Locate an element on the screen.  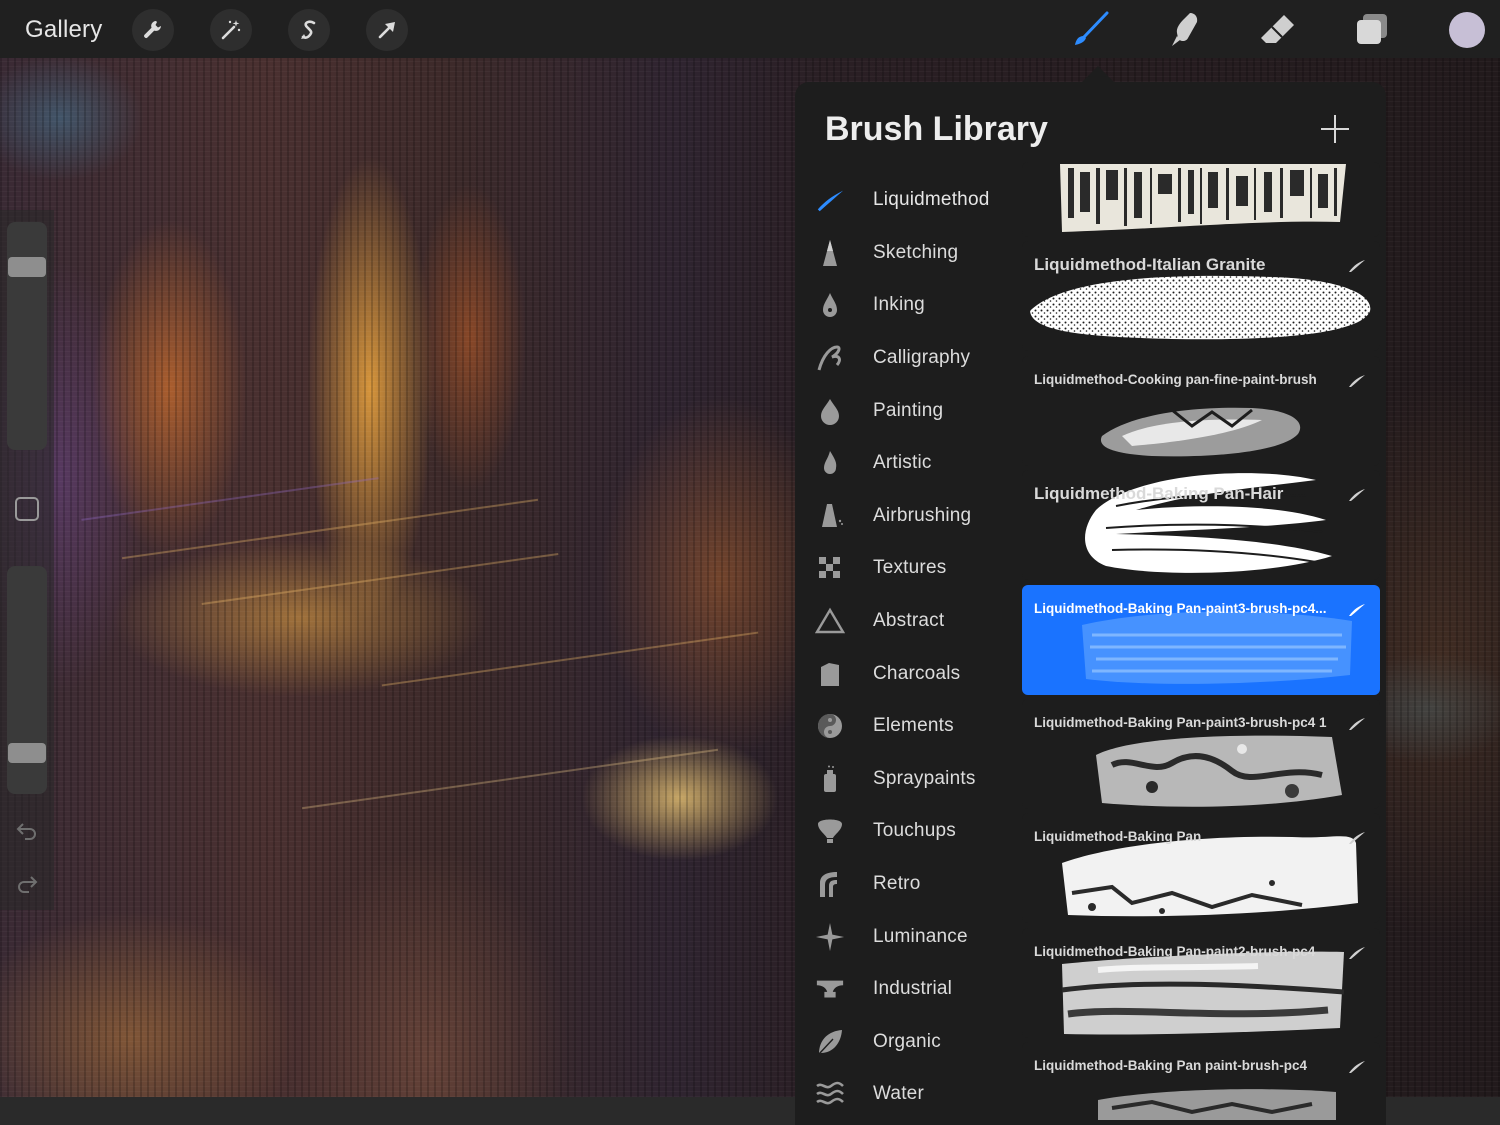
adjustments-button is located at coordinates (231, 30).